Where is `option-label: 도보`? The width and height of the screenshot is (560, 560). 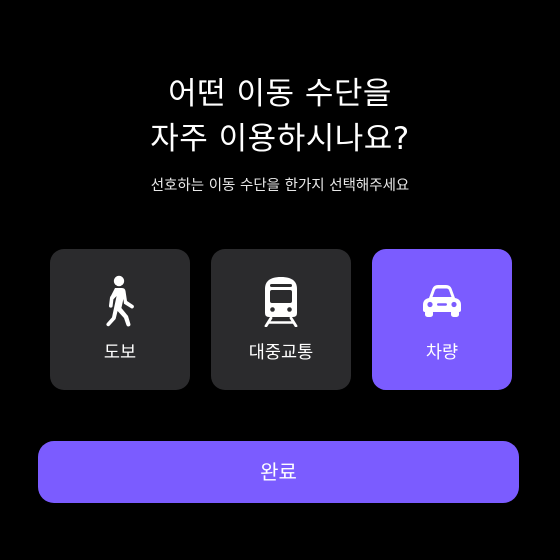 option-label: 도보 is located at coordinates (120, 353).